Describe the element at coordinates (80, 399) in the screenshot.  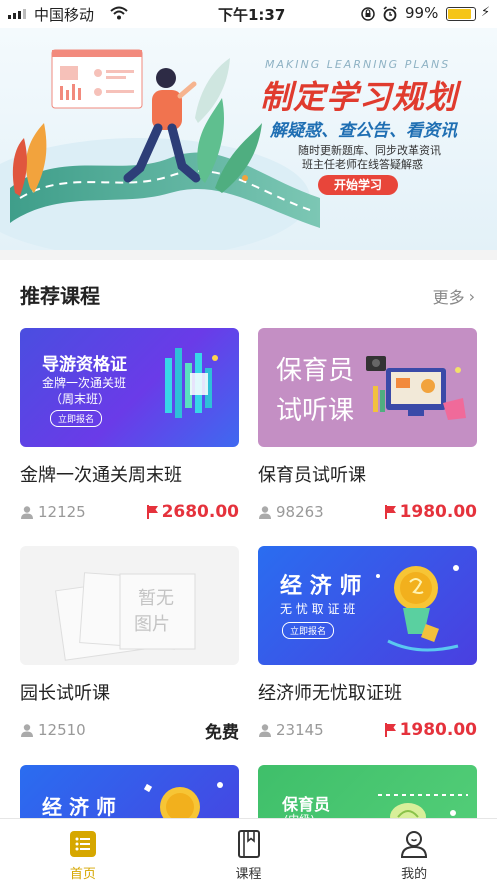
I see `thumb-line3: （周末班）` at that location.